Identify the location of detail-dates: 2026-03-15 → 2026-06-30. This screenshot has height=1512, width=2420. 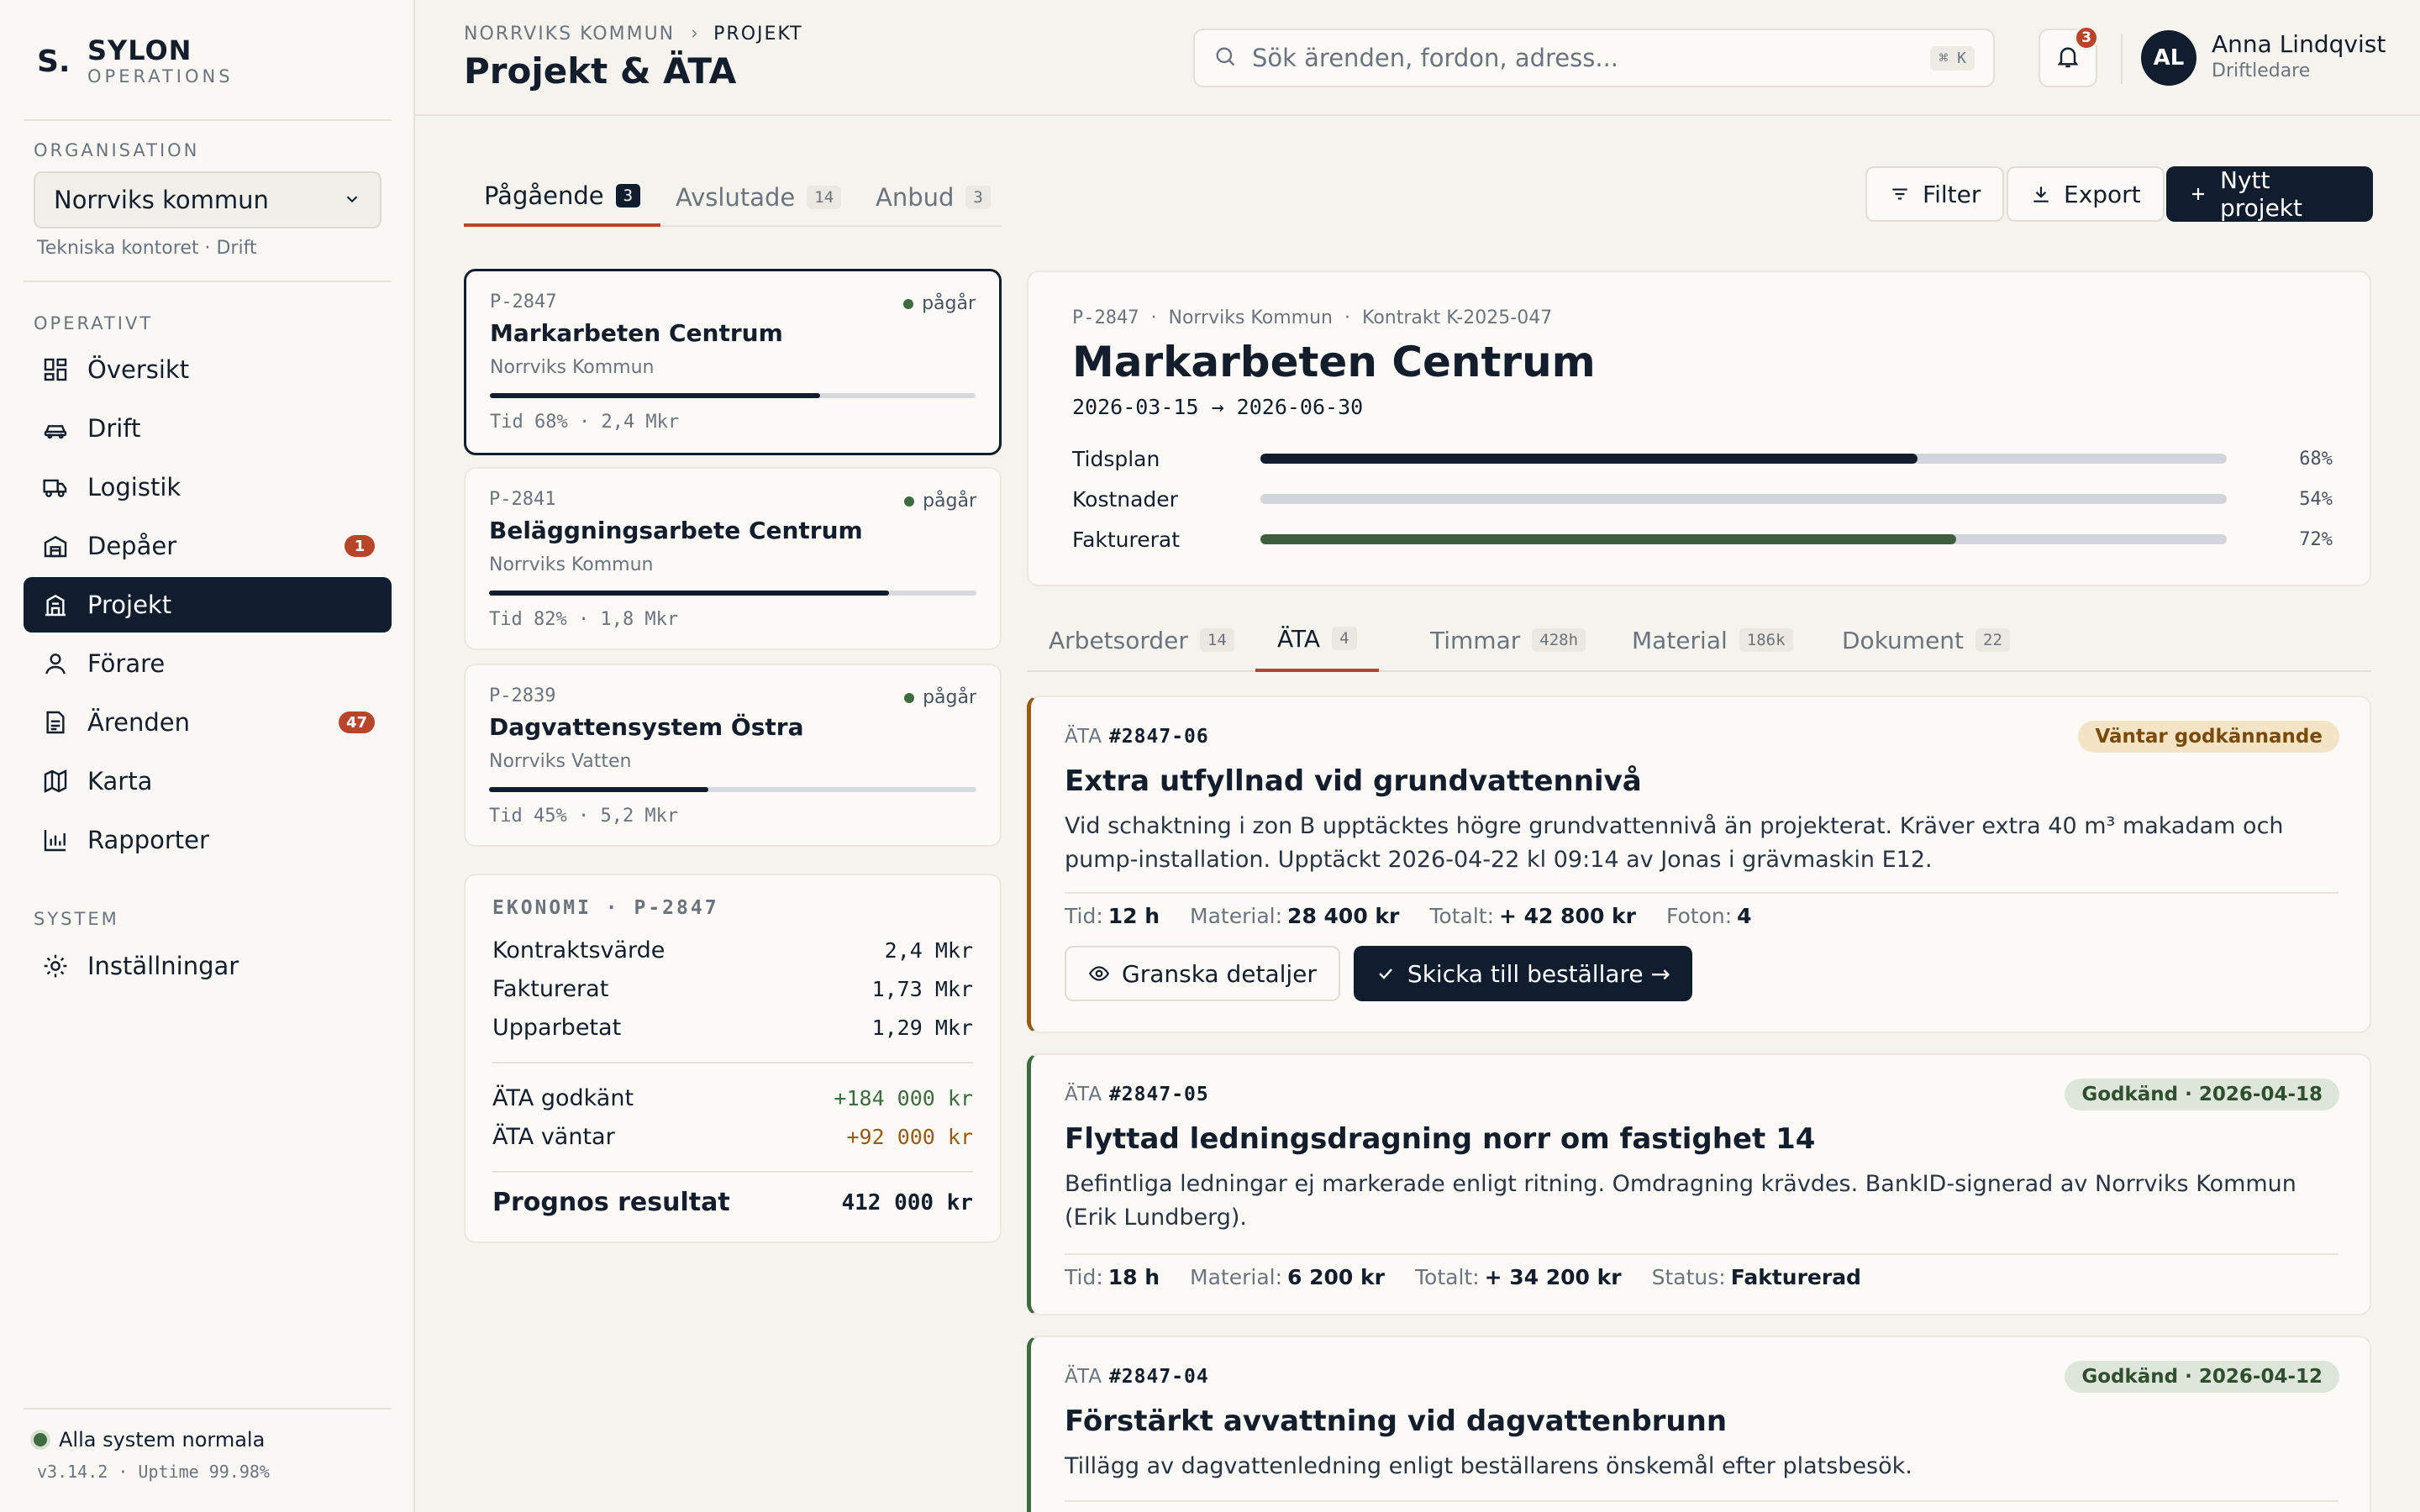
(1218, 407).